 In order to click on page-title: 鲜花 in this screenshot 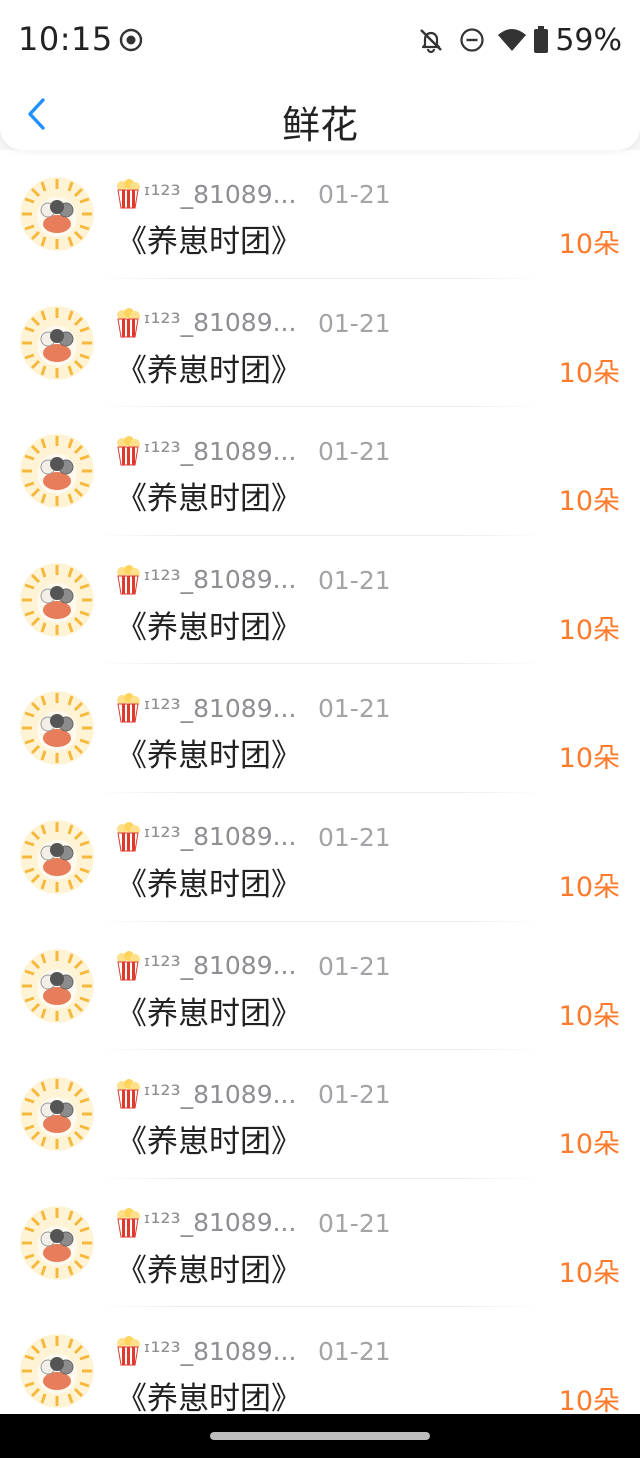, I will do `click(319, 125)`.